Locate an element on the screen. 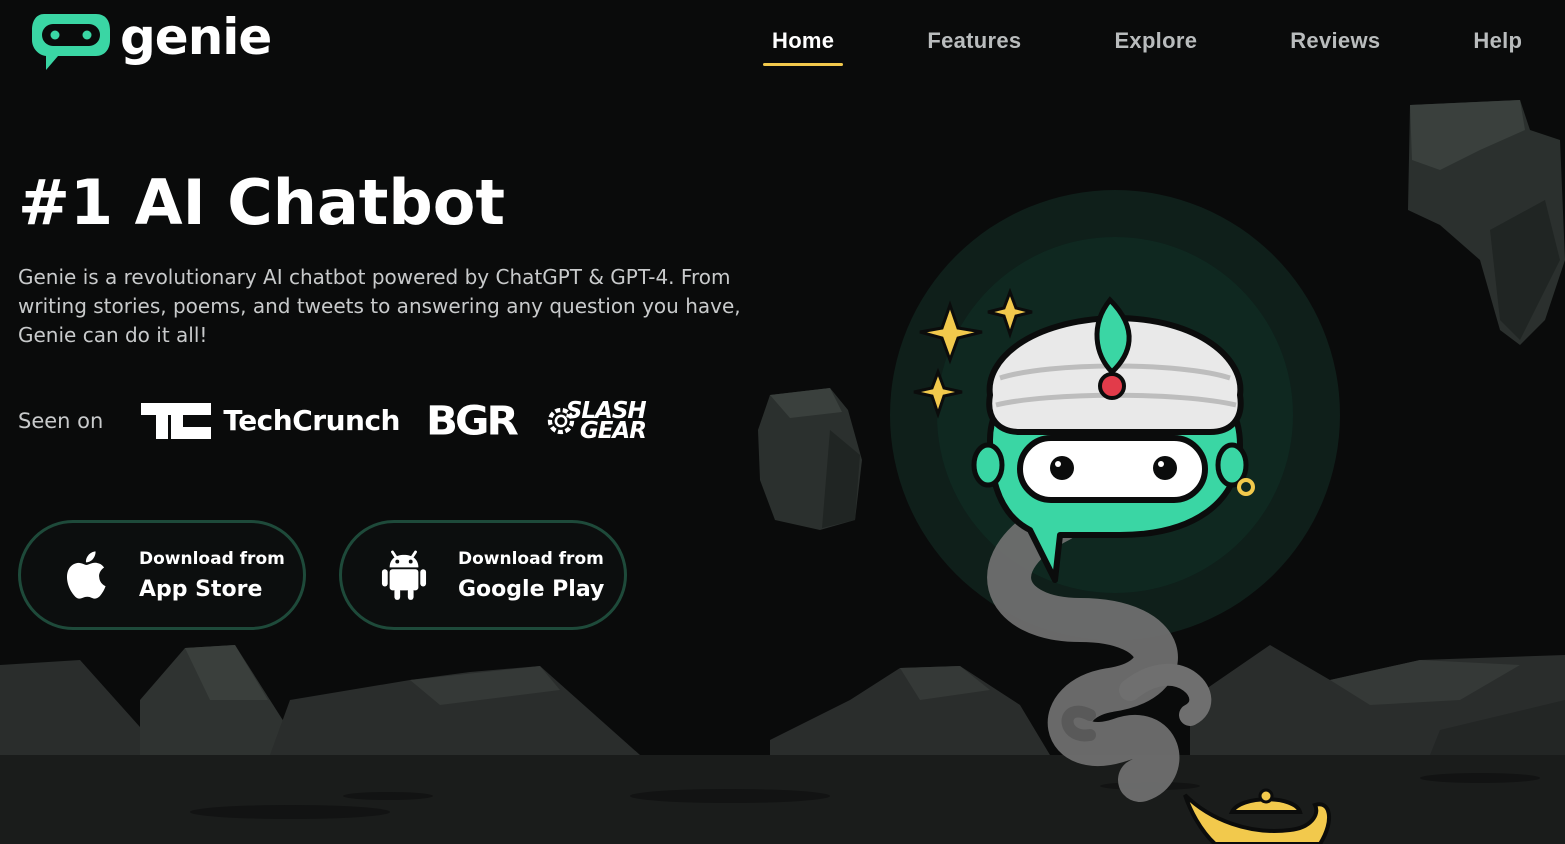 The width and height of the screenshot is (1565, 844). nav-reviews: Reviews is located at coordinates (1335, 45).